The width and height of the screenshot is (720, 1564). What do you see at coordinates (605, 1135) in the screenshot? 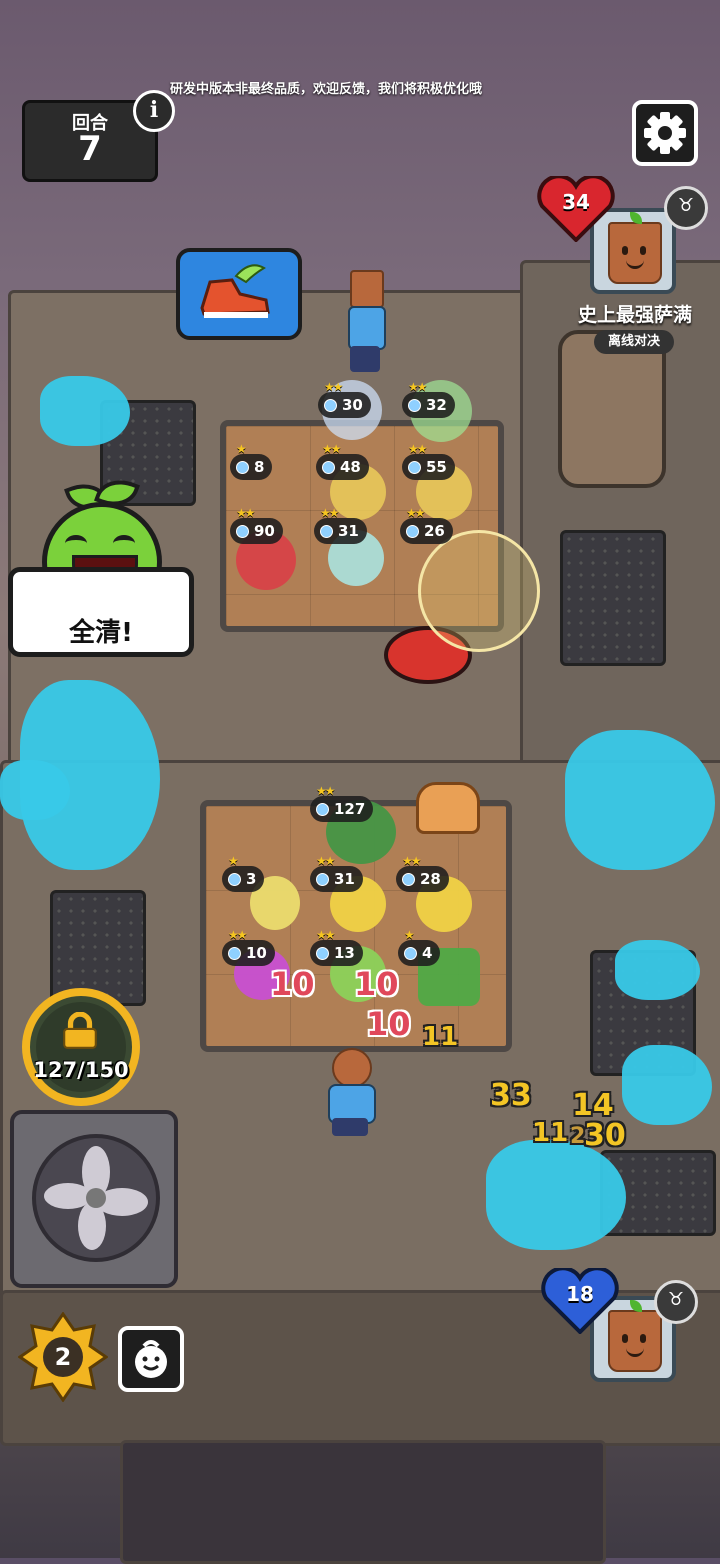
I see `damage-number: 30` at bounding box center [605, 1135].